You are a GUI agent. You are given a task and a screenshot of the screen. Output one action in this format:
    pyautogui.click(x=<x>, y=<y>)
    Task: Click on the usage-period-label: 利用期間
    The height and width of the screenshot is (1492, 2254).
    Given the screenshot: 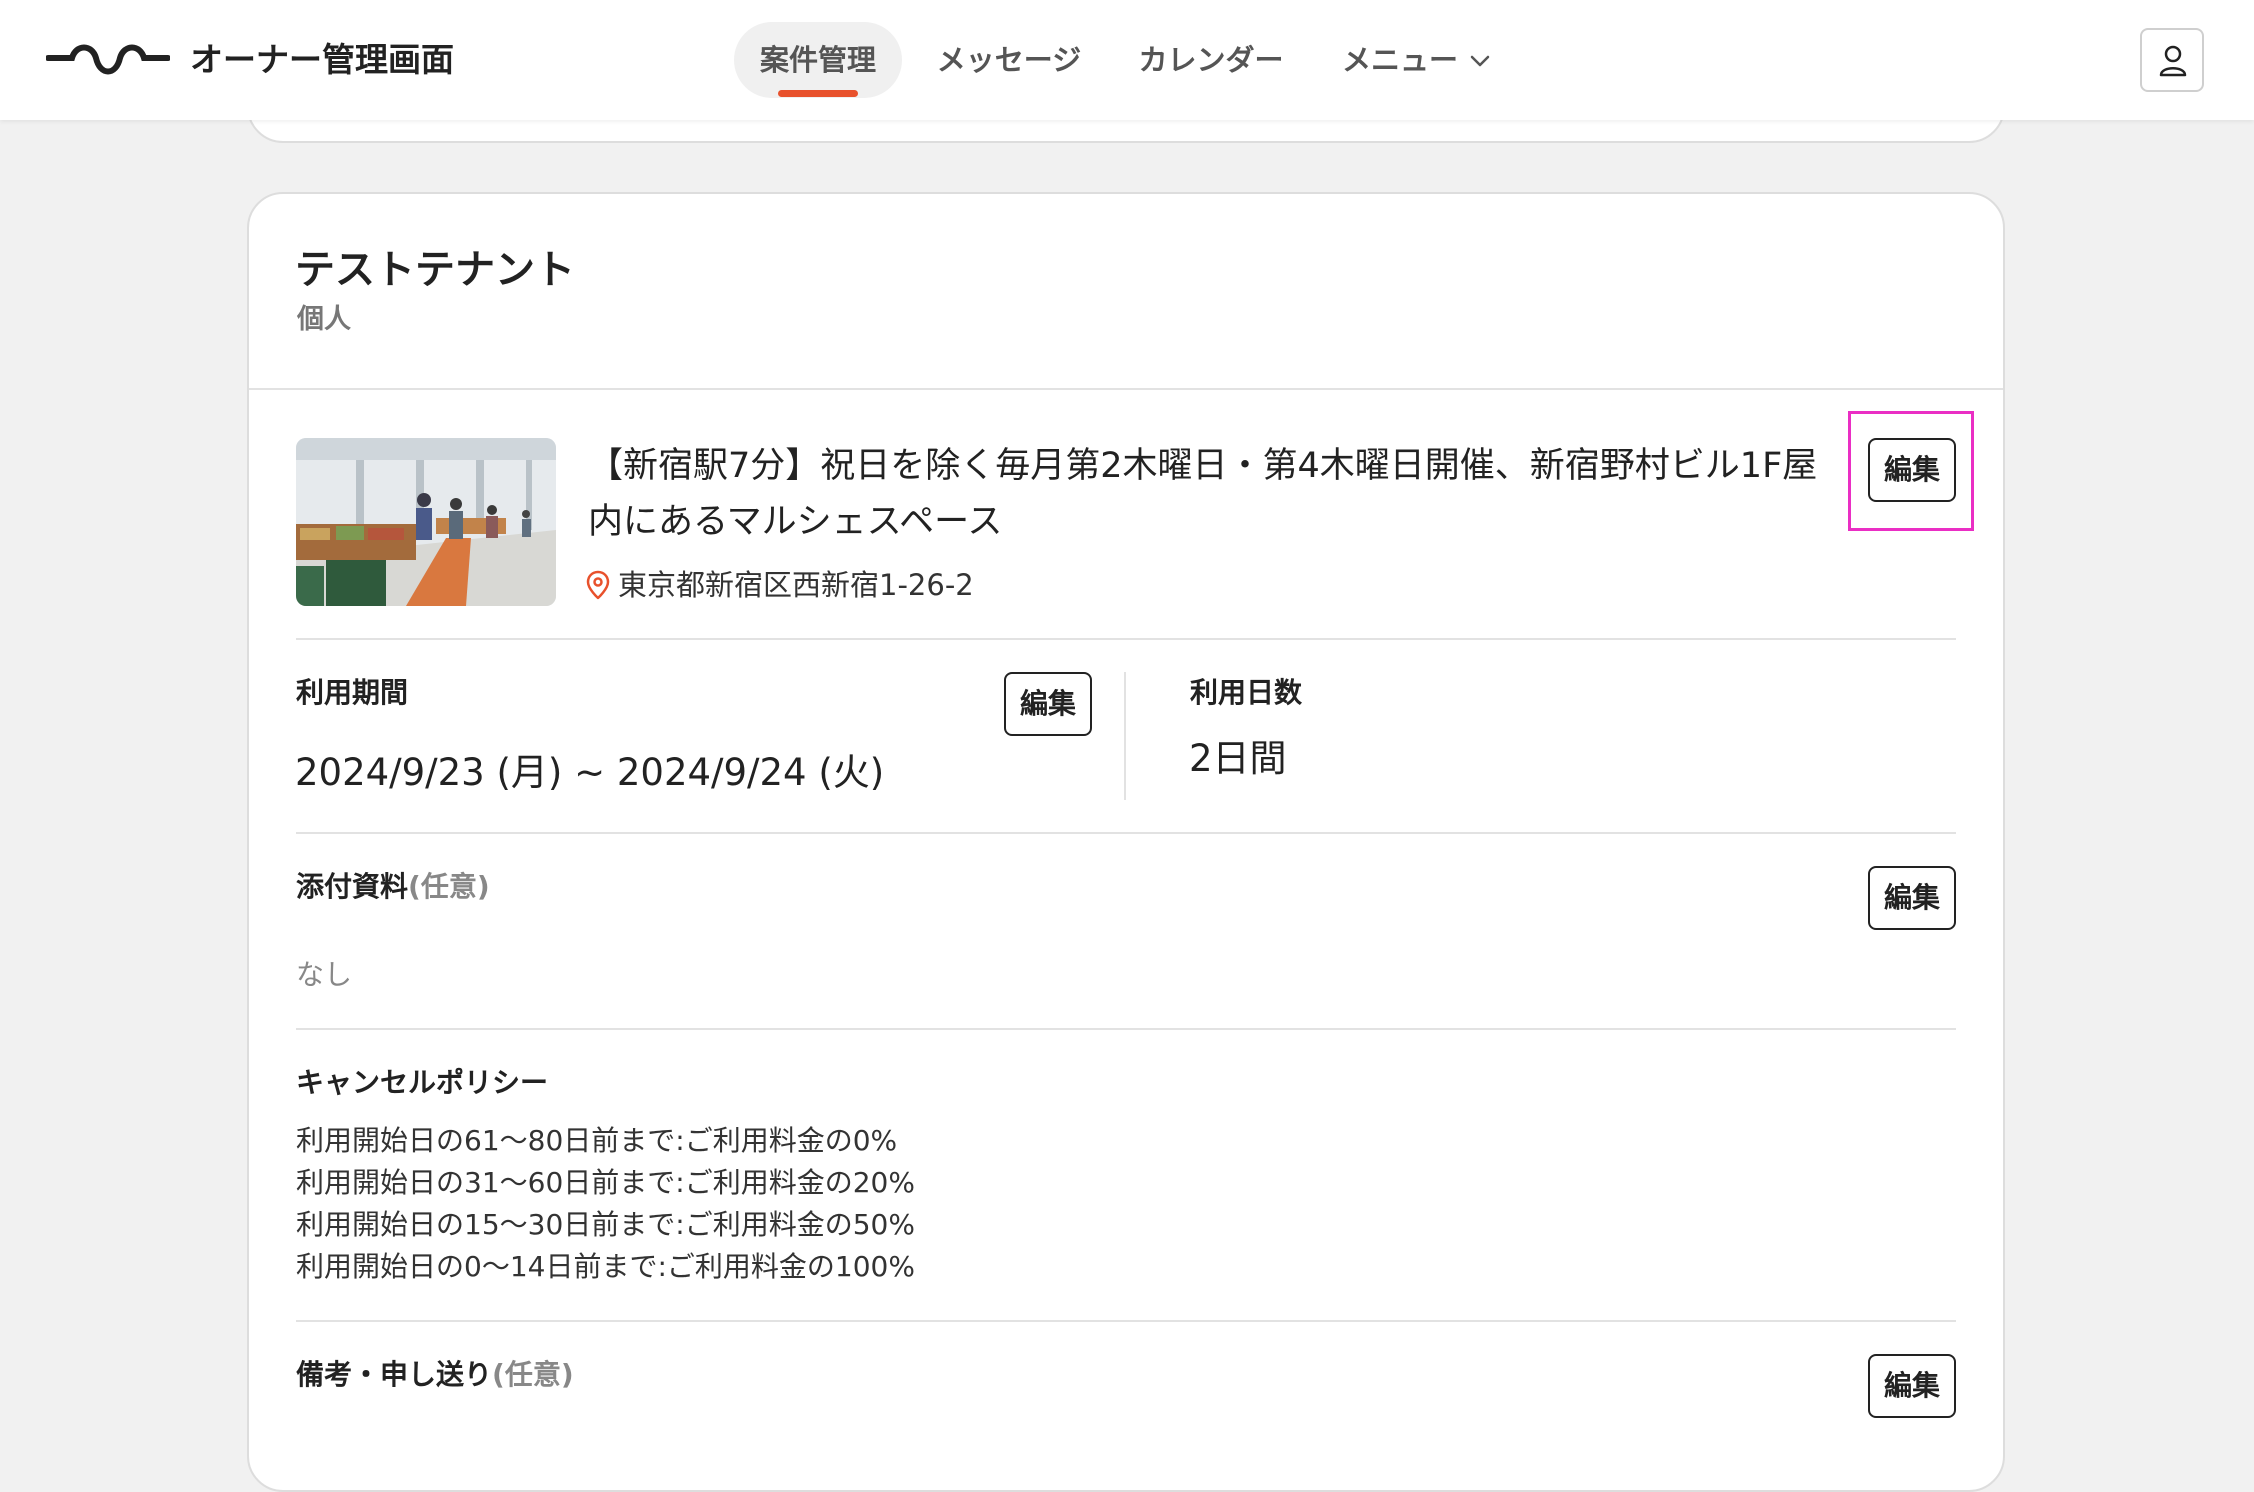 What is the action you would take?
    pyautogui.click(x=352, y=692)
    